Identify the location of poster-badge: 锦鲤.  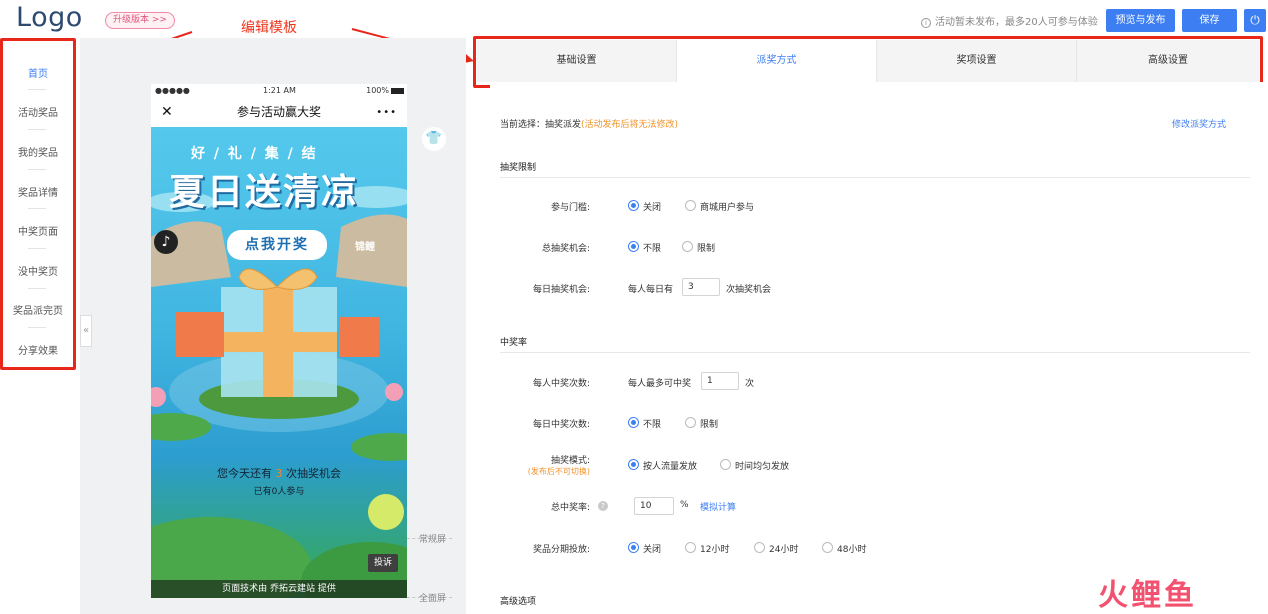
(365, 247).